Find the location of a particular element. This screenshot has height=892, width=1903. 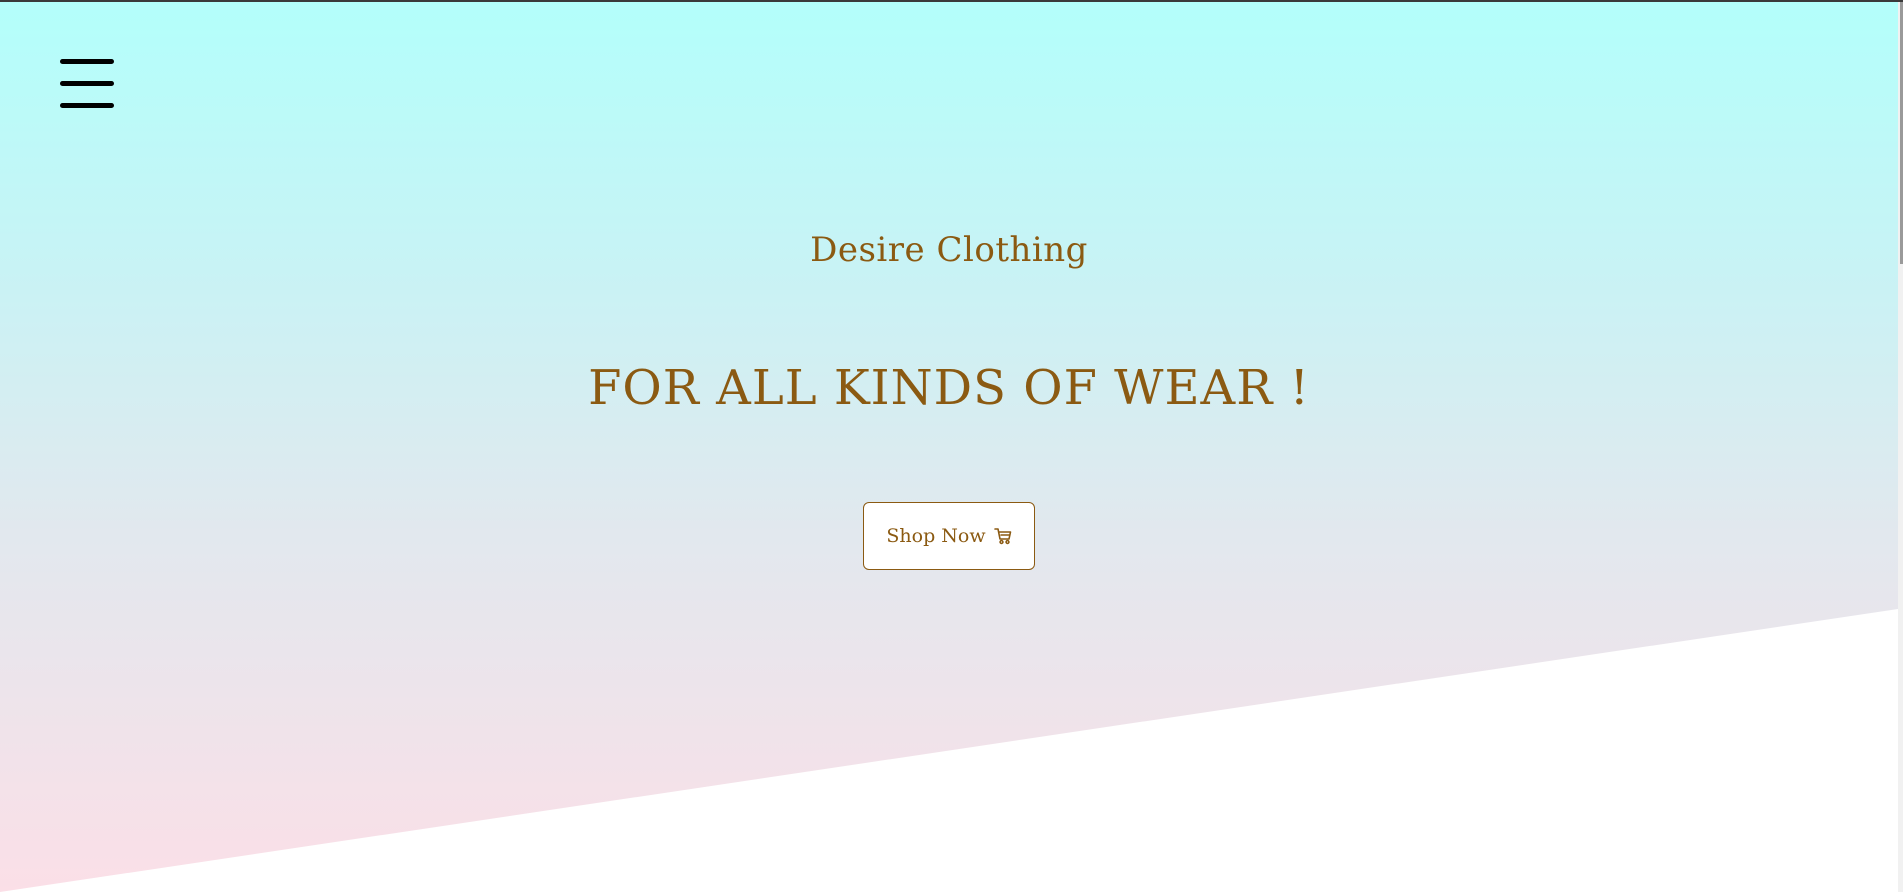

vertical-scrollbar is located at coordinates (1900, 446).